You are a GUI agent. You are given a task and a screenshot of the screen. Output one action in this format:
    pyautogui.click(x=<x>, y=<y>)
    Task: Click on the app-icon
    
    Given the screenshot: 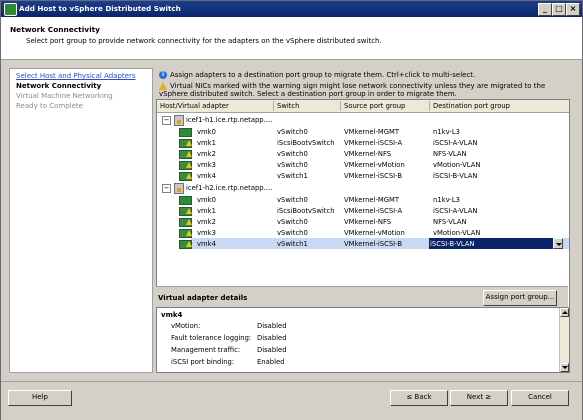 What is the action you would take?
    pyautogui.click(x=10, y=9)
    